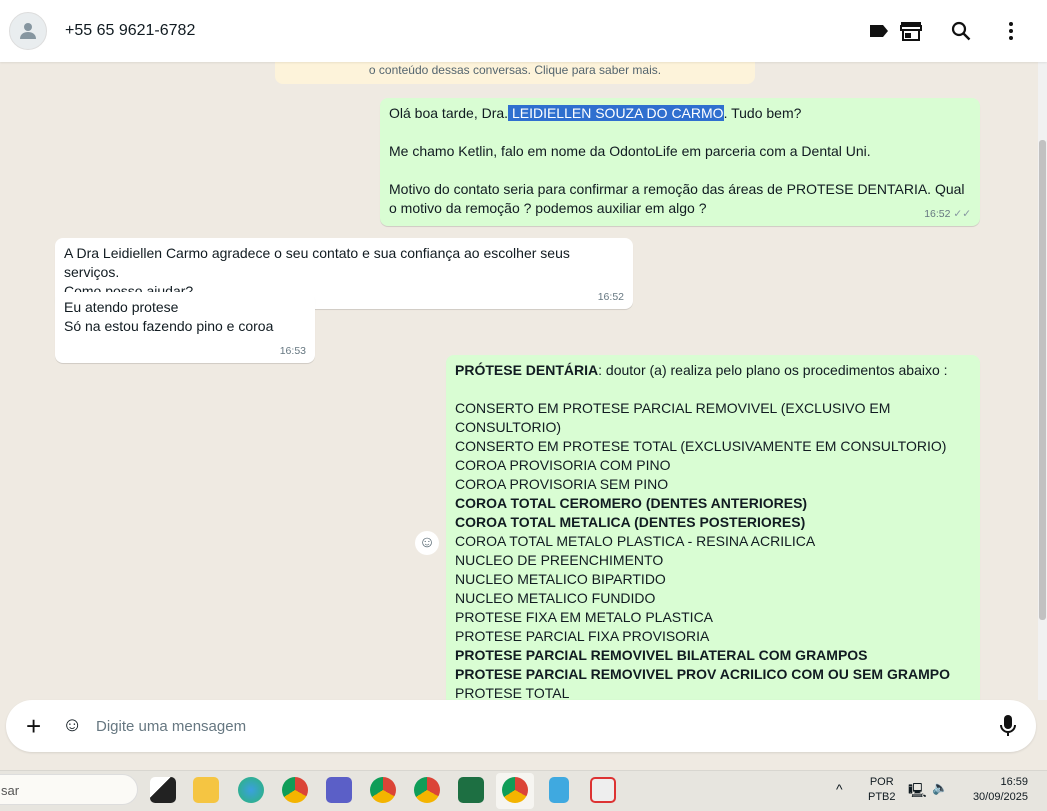  I want to click on search-icon, so click(961, 31).